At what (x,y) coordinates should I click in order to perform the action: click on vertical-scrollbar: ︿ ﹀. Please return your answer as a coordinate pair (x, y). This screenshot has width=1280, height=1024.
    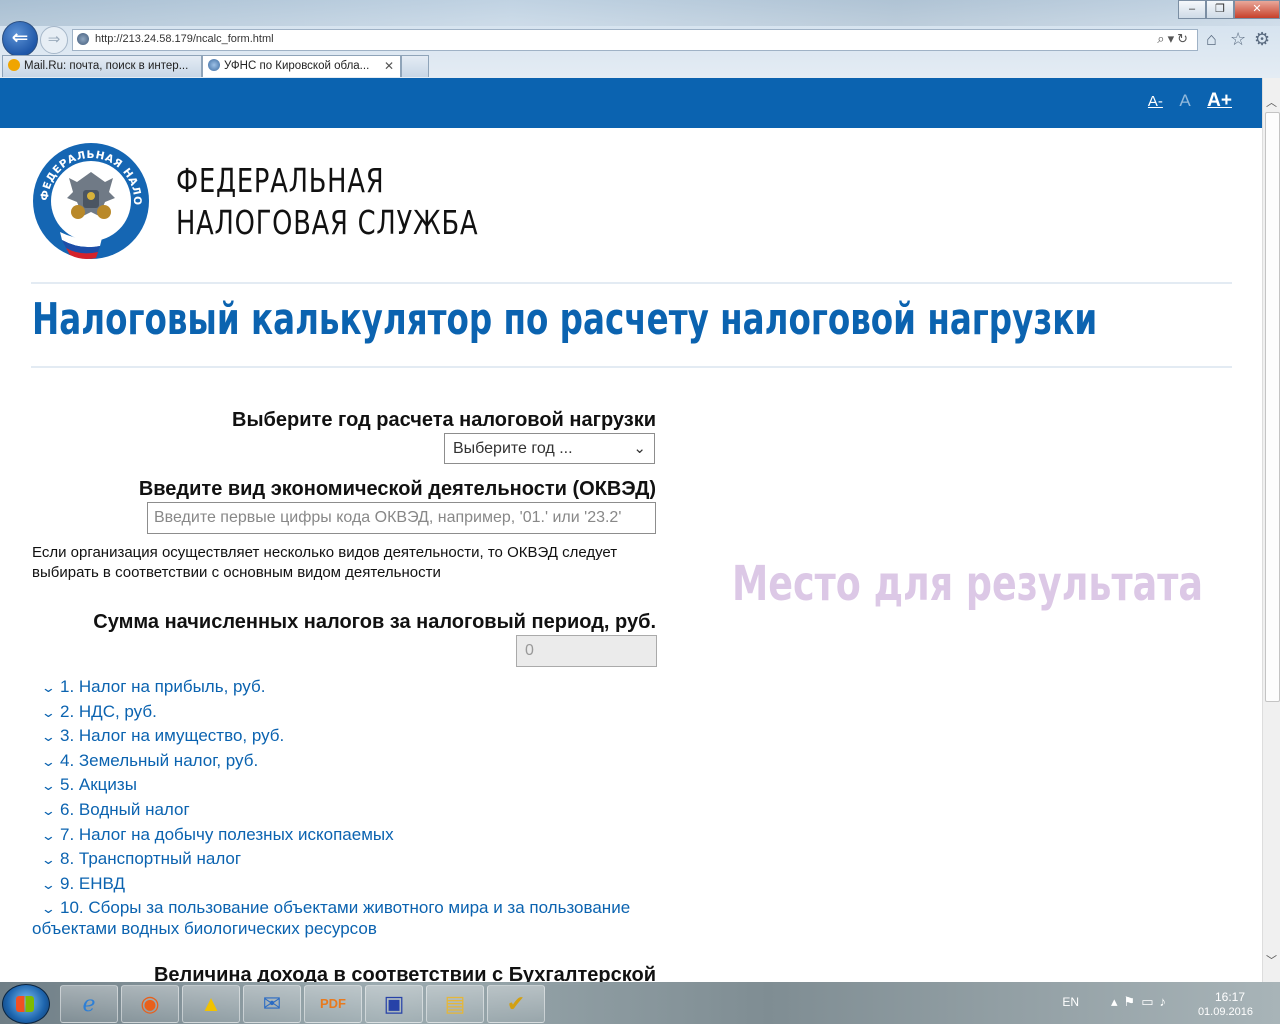
    Looking at the image, I should click on (1271, 530).